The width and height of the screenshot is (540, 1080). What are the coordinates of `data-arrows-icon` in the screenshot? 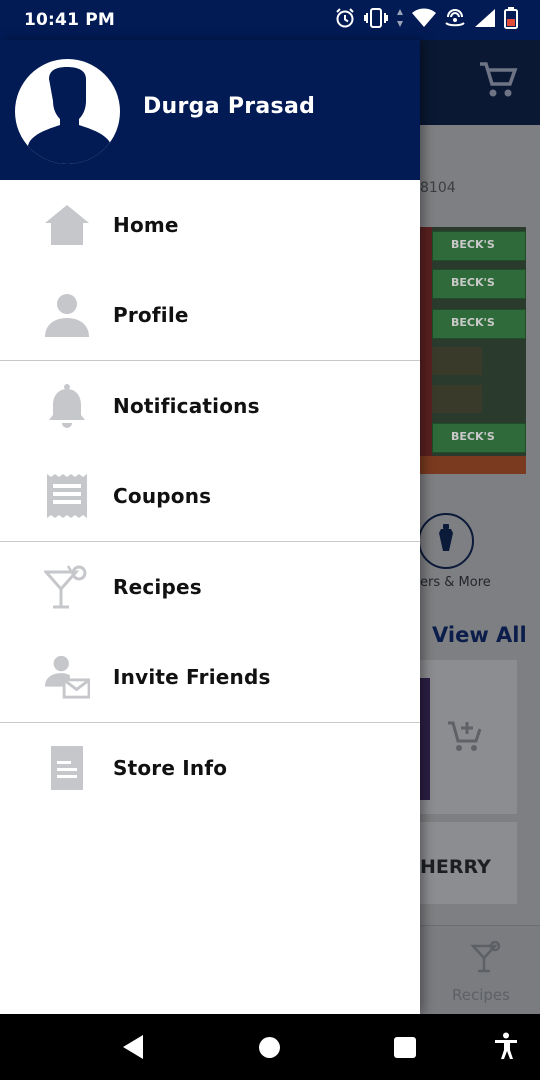 It's located at (400, 20).